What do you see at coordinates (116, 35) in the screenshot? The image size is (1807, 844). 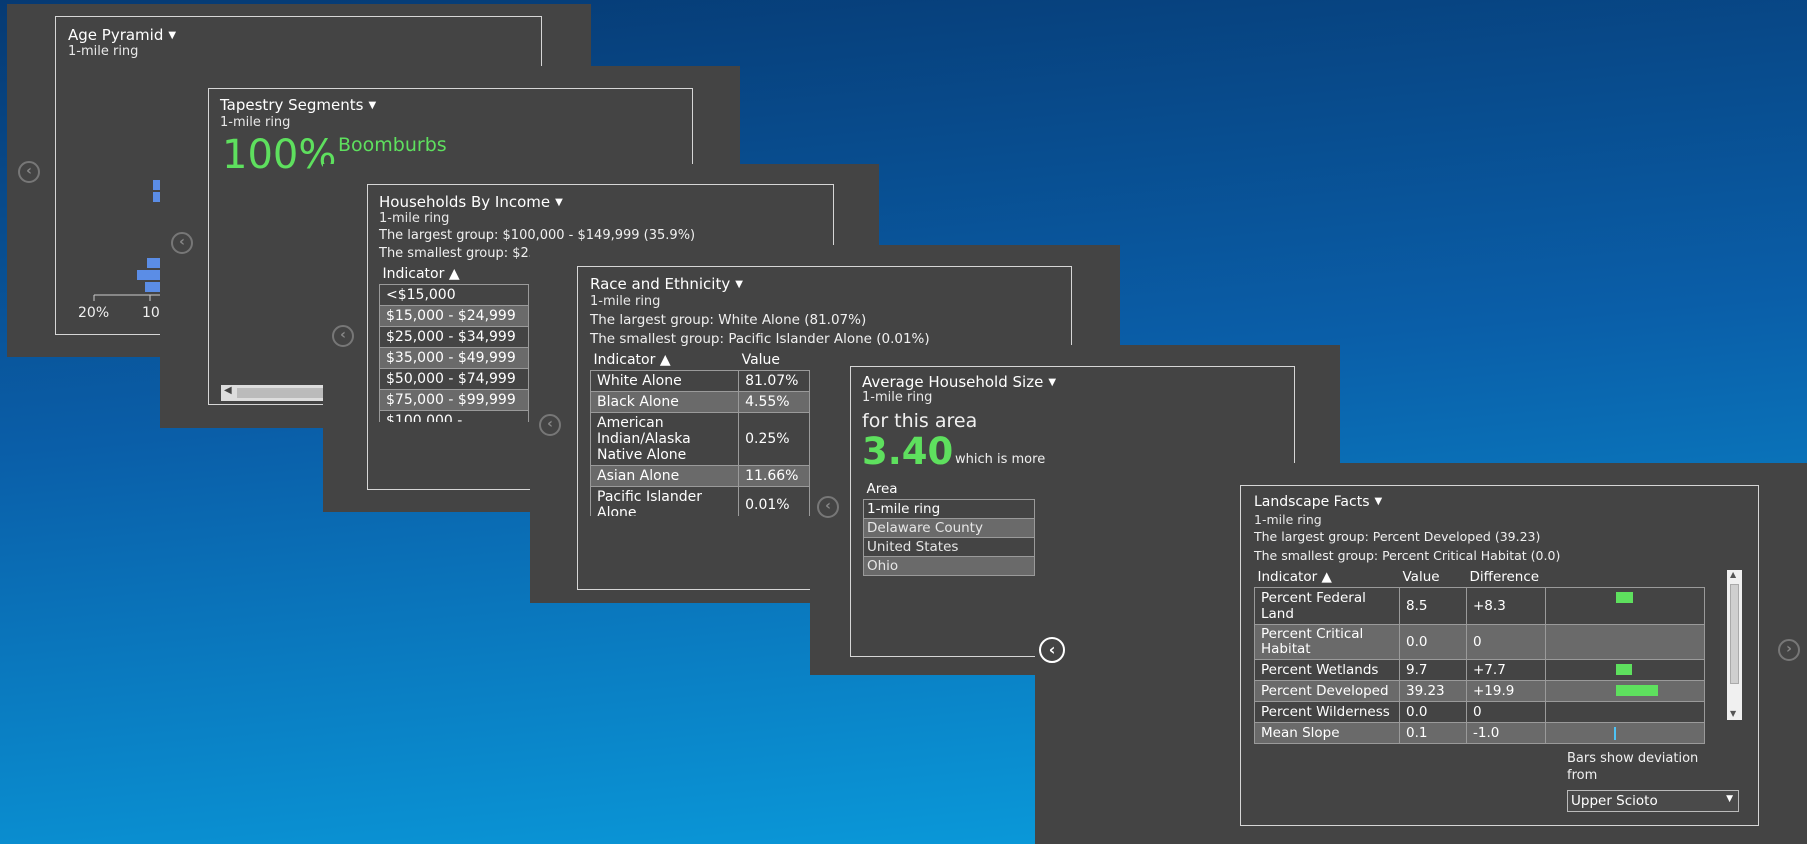 I see `age-pyramid-title-text: Age Pyramid` at bounding box center [116, 35].